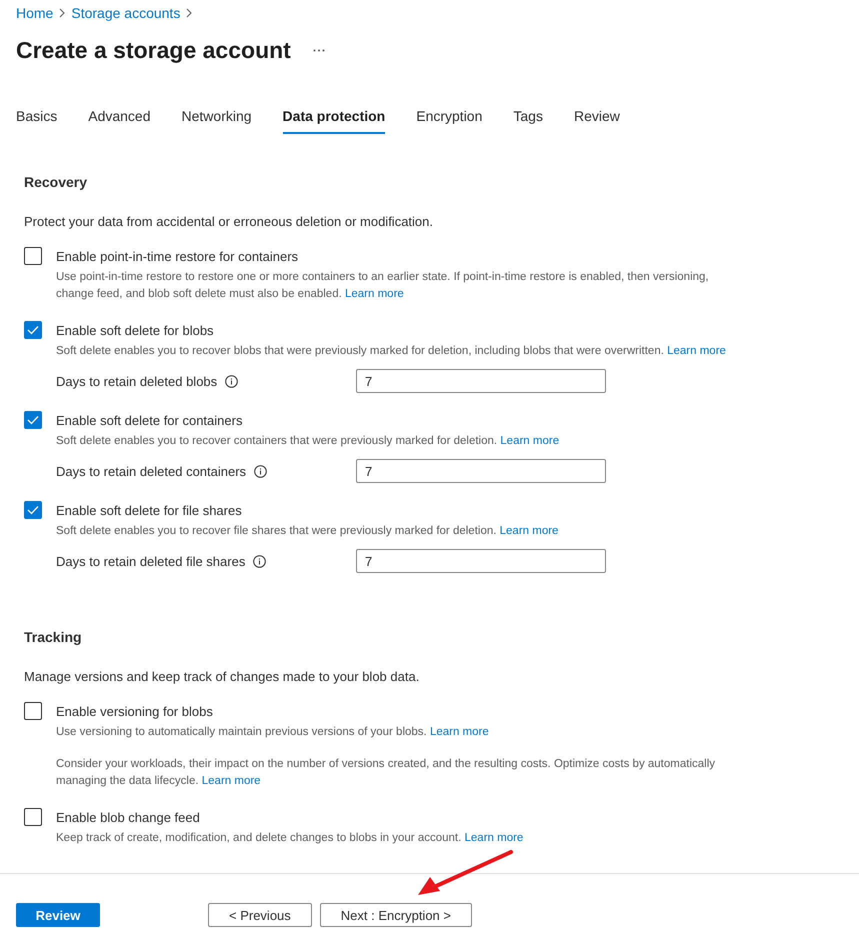  Describe the element at coordinates (56, 183) in the screenshot. I see `section-heading: Recovery` at that location.